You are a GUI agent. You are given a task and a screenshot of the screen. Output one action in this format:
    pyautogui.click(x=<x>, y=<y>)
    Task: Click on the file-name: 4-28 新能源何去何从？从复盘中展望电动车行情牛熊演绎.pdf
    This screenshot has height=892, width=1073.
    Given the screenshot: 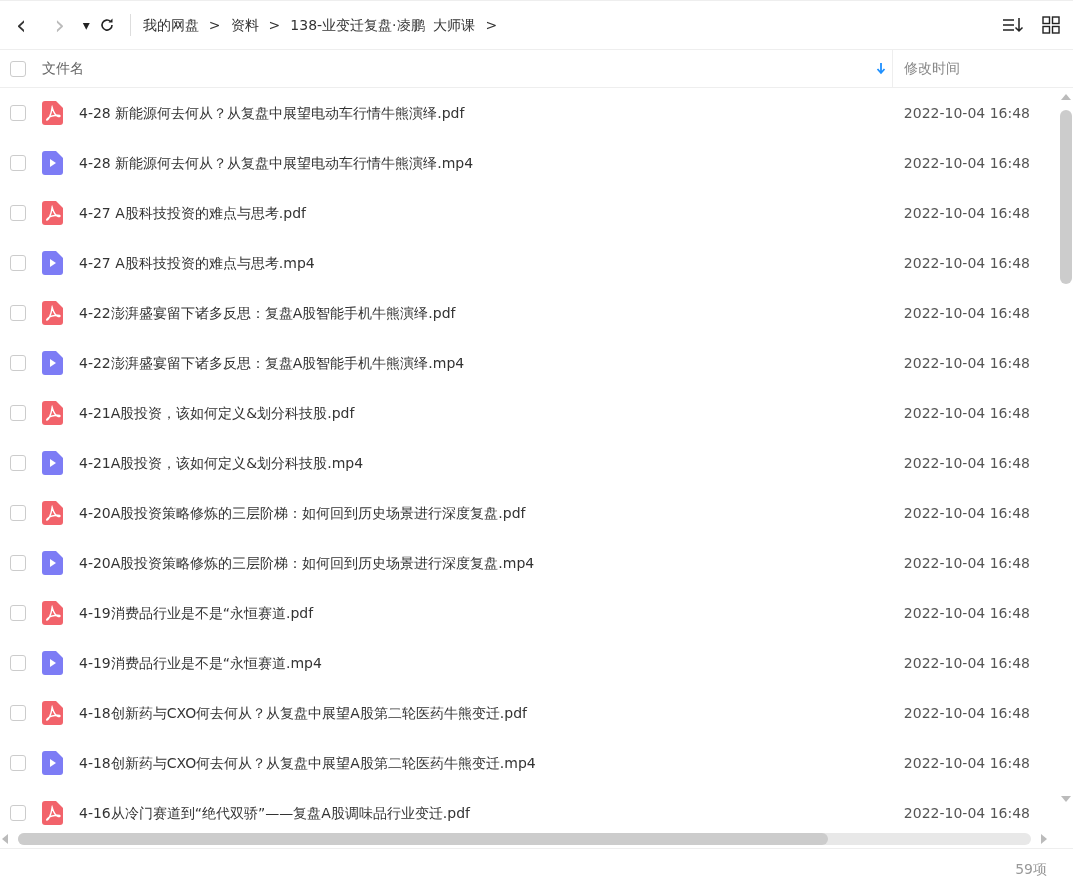 What is the action you would take?
    pyautogui.click(x=272, y=113)
    